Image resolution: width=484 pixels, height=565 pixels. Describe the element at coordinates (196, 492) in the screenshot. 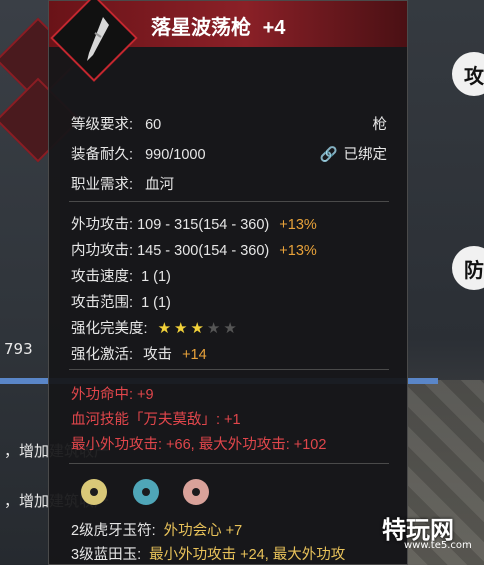

I see `pink-jade-gem-icon` at that location.